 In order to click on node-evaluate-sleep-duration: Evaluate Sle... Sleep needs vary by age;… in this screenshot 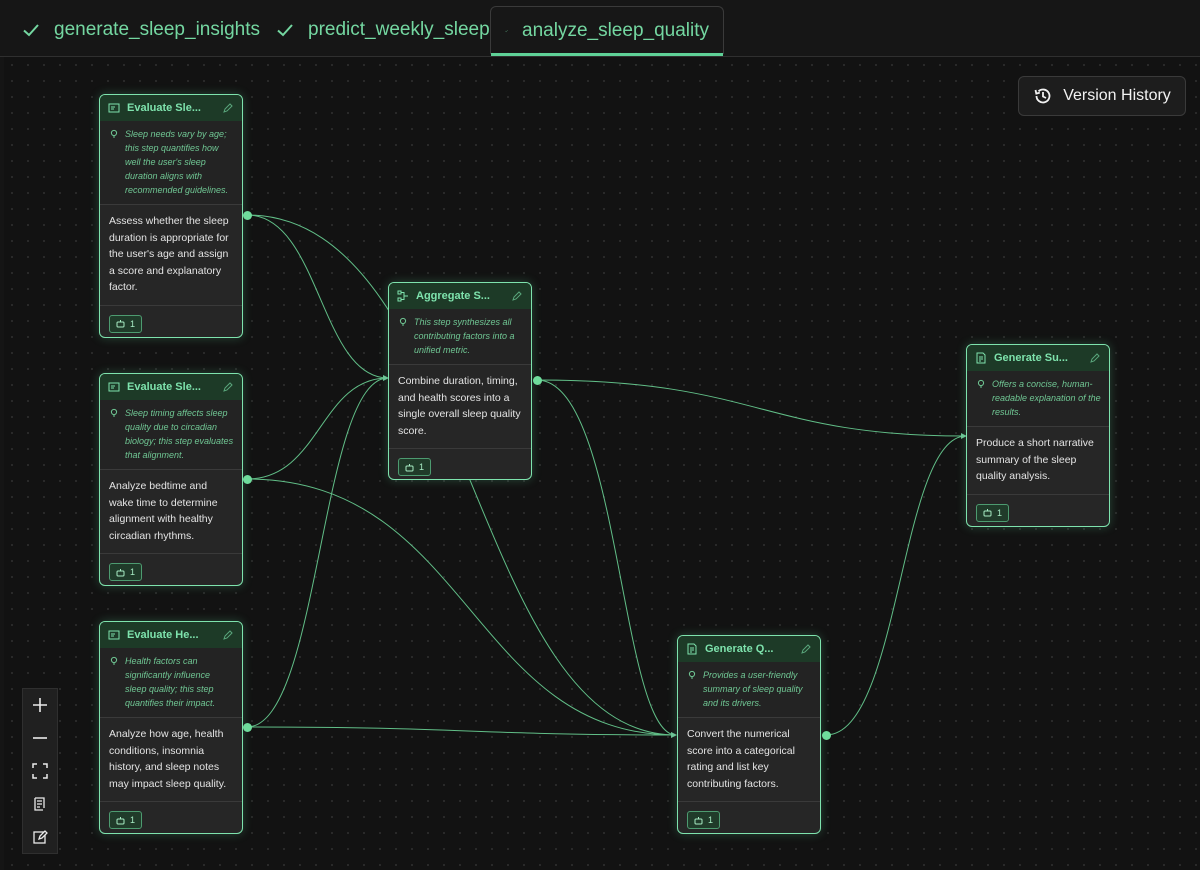, I will do `click(171, 216)`.